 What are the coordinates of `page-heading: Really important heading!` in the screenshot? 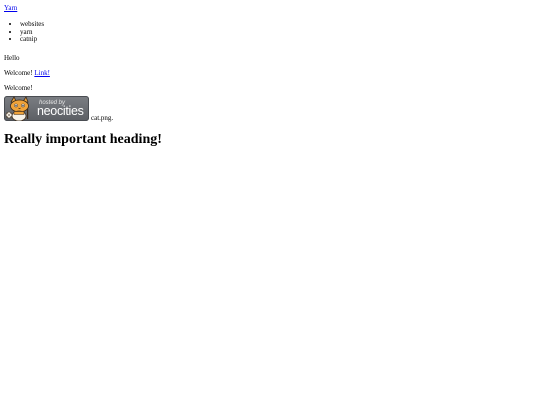 It's located at (83, 140).